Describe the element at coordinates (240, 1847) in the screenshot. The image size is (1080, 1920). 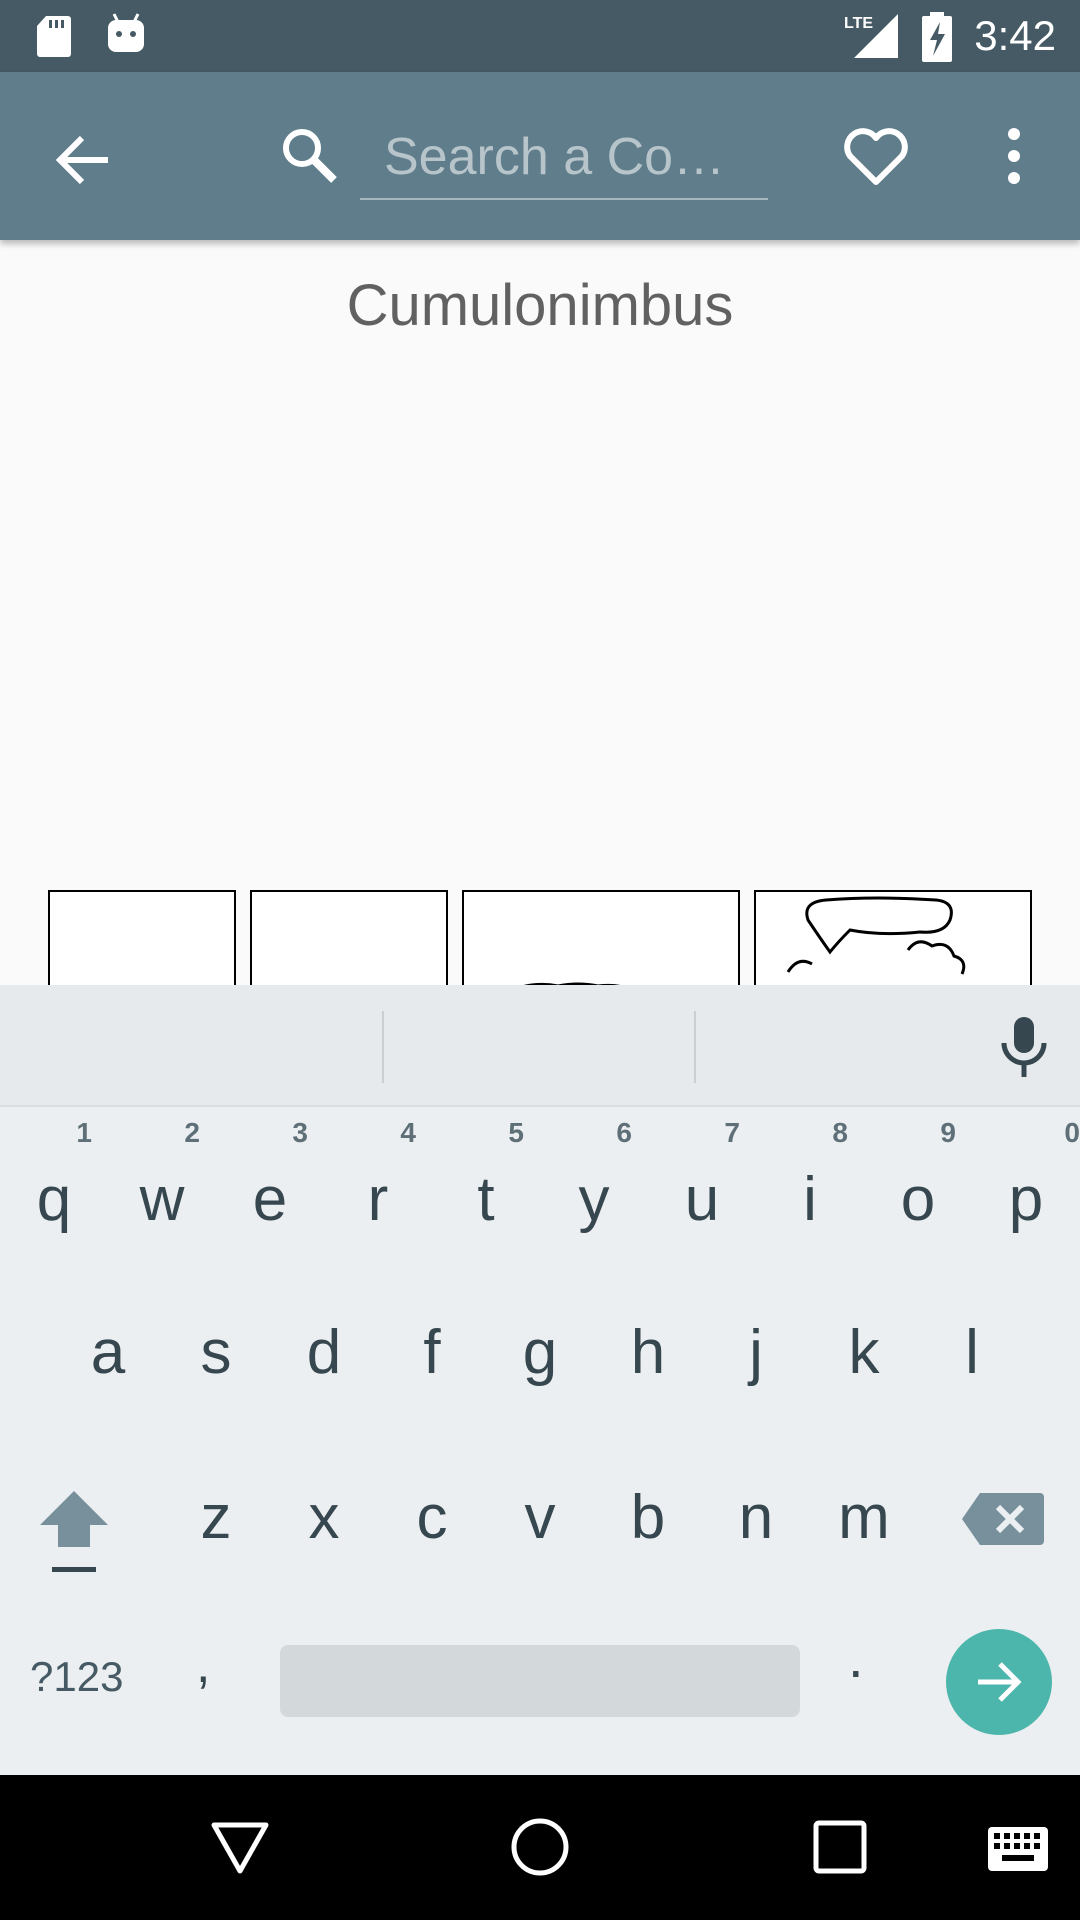
I see `back-triangle-icon` at that location.